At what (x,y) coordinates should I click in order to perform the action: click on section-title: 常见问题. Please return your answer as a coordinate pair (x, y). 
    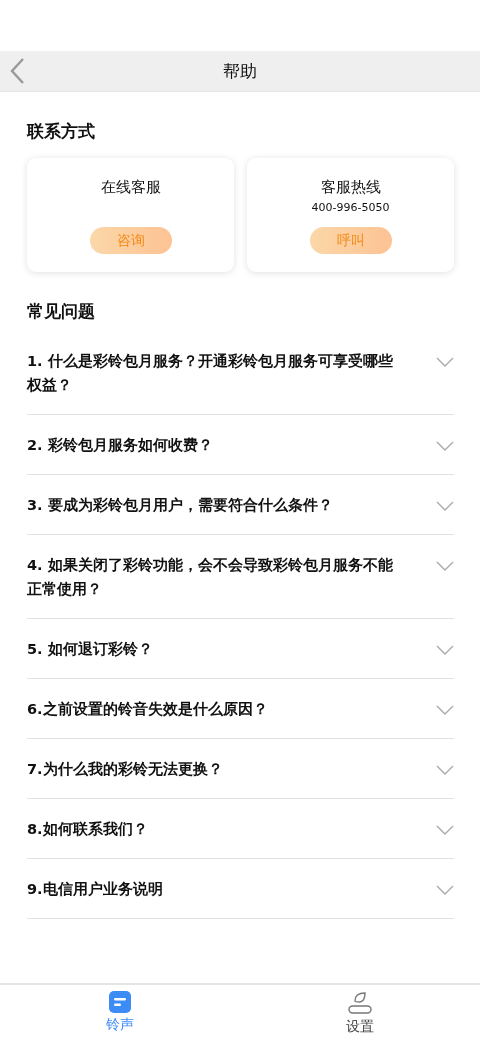
    Looking at the image, I should click on (61, 311).